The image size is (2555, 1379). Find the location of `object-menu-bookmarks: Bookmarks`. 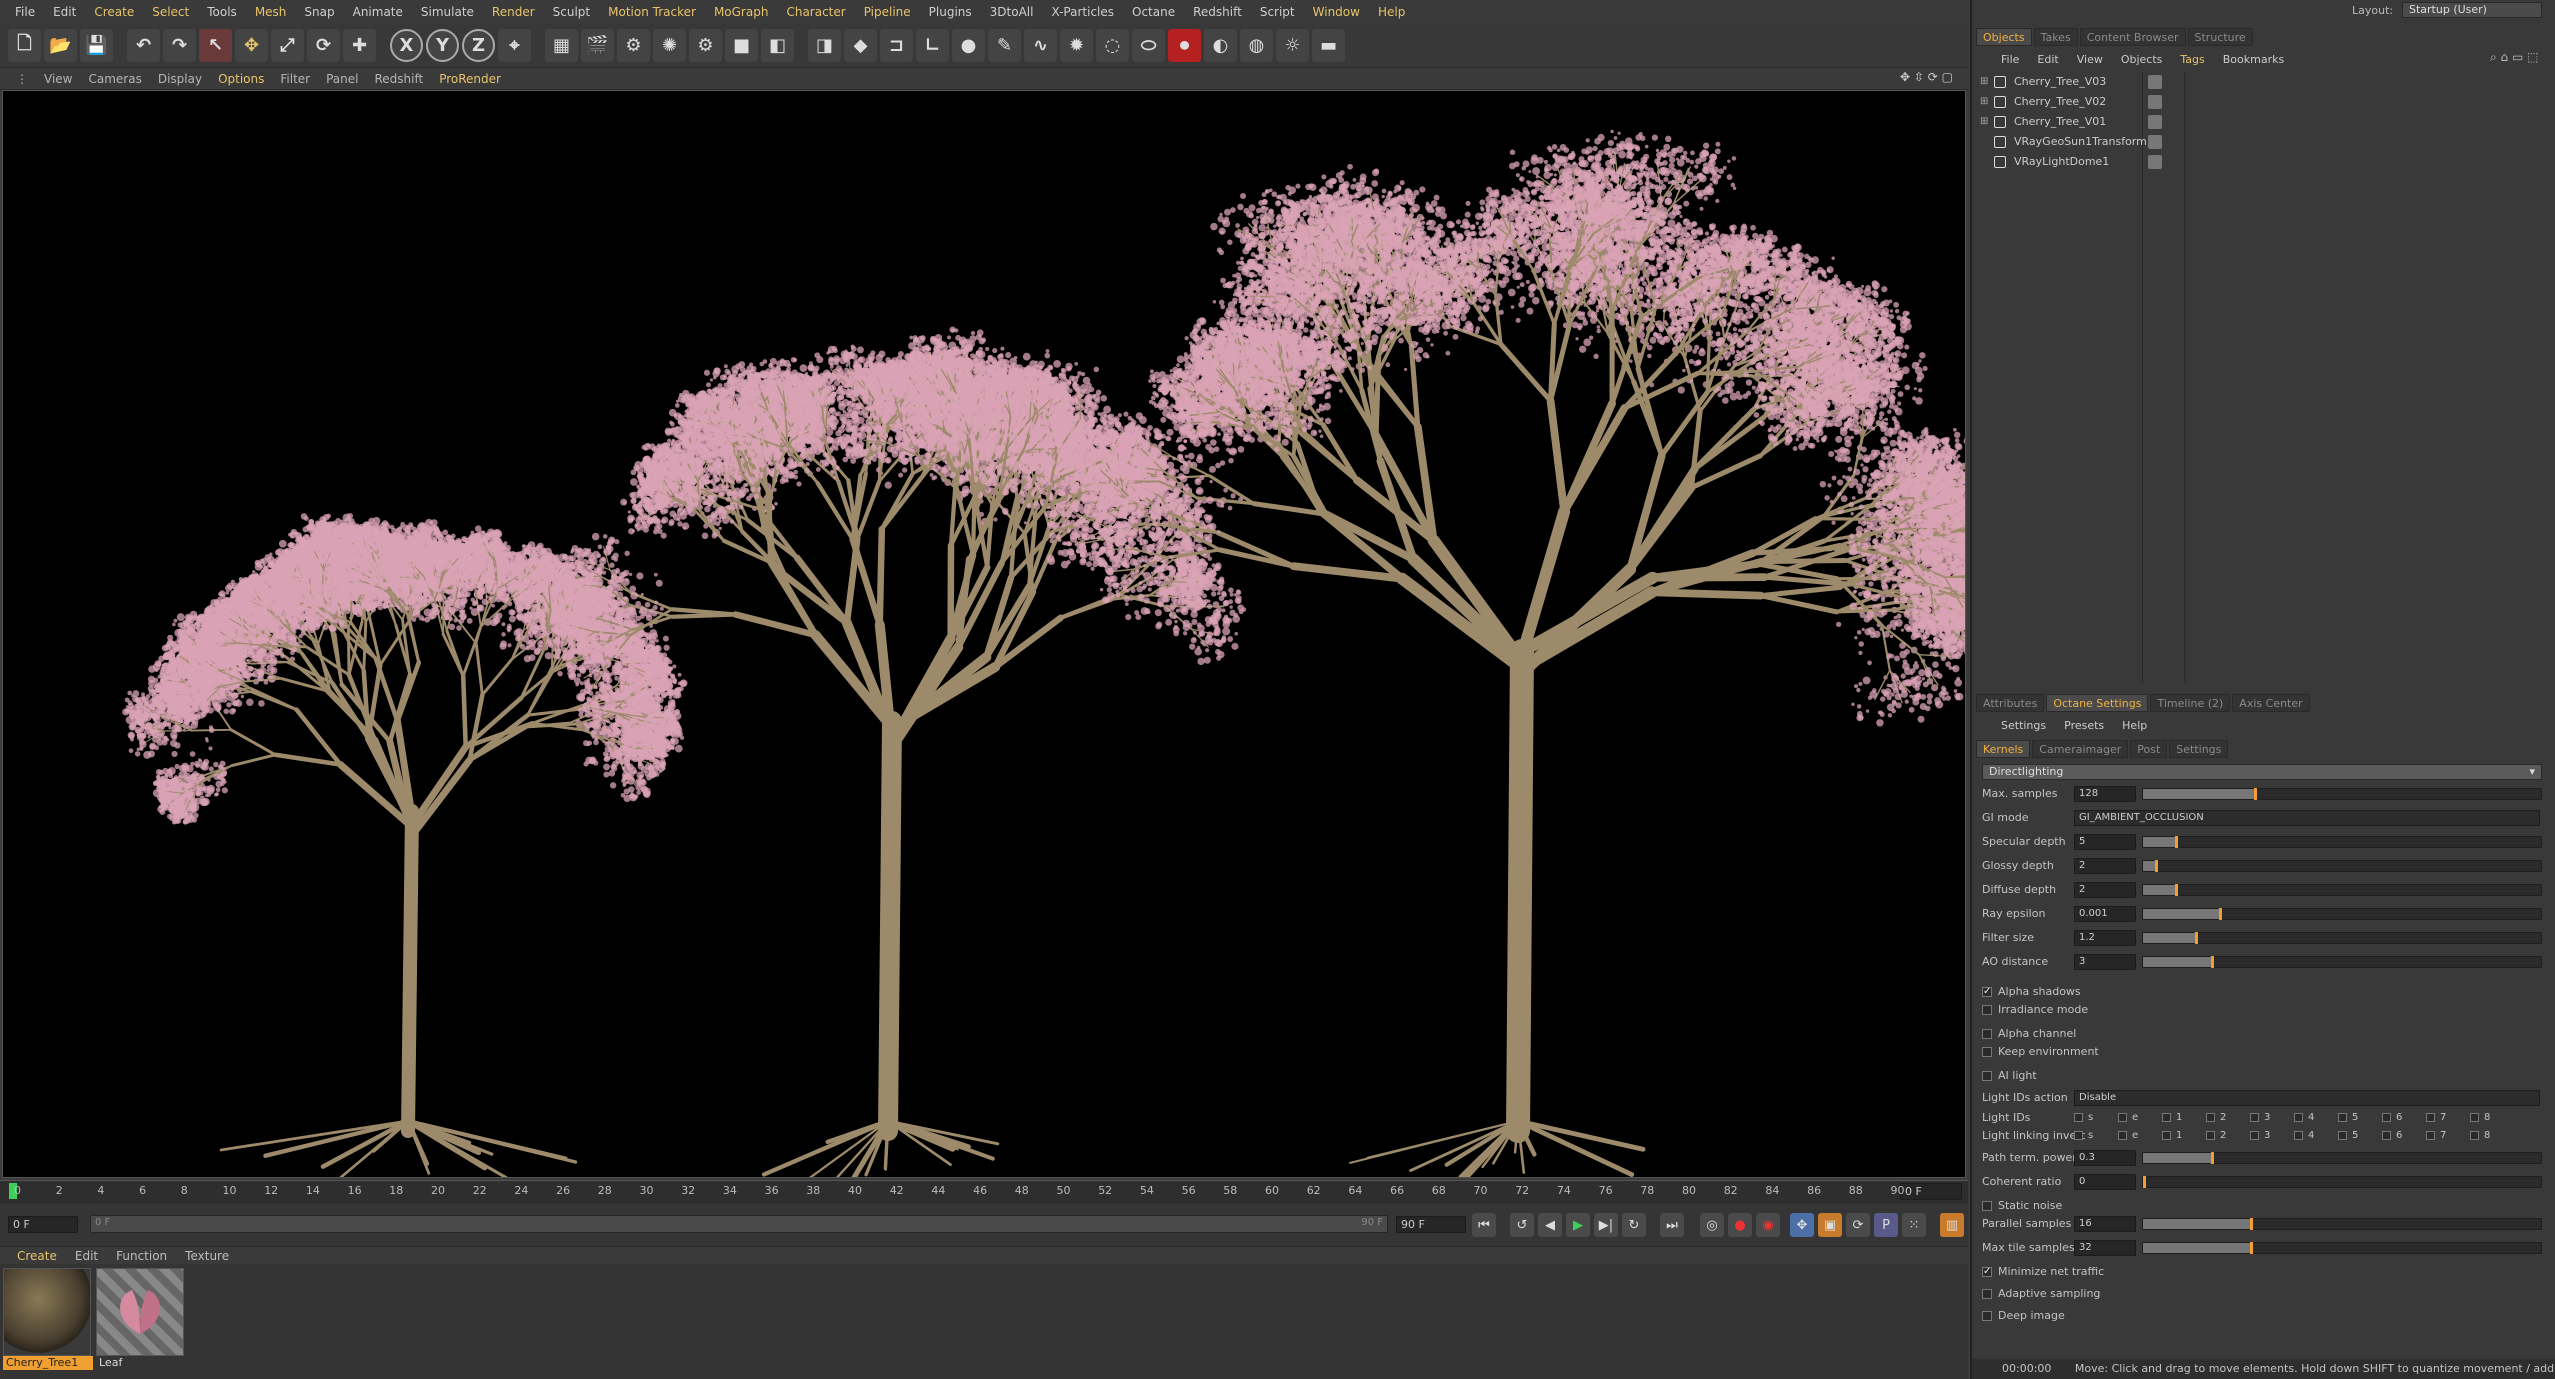

object-menu-bookmarks: Bookmarks is located at coordinates (2253, 59).